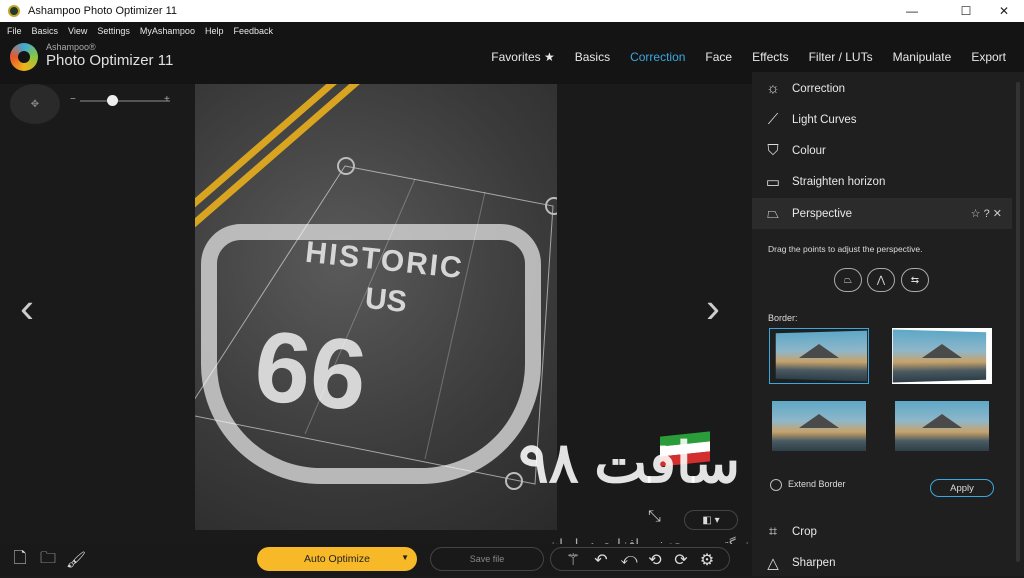 This screenshot has width=1024, height=578. Describe the element at coordinates (20, 560) in the screenshot. I see `add-file-icon: 🗋` at that location.